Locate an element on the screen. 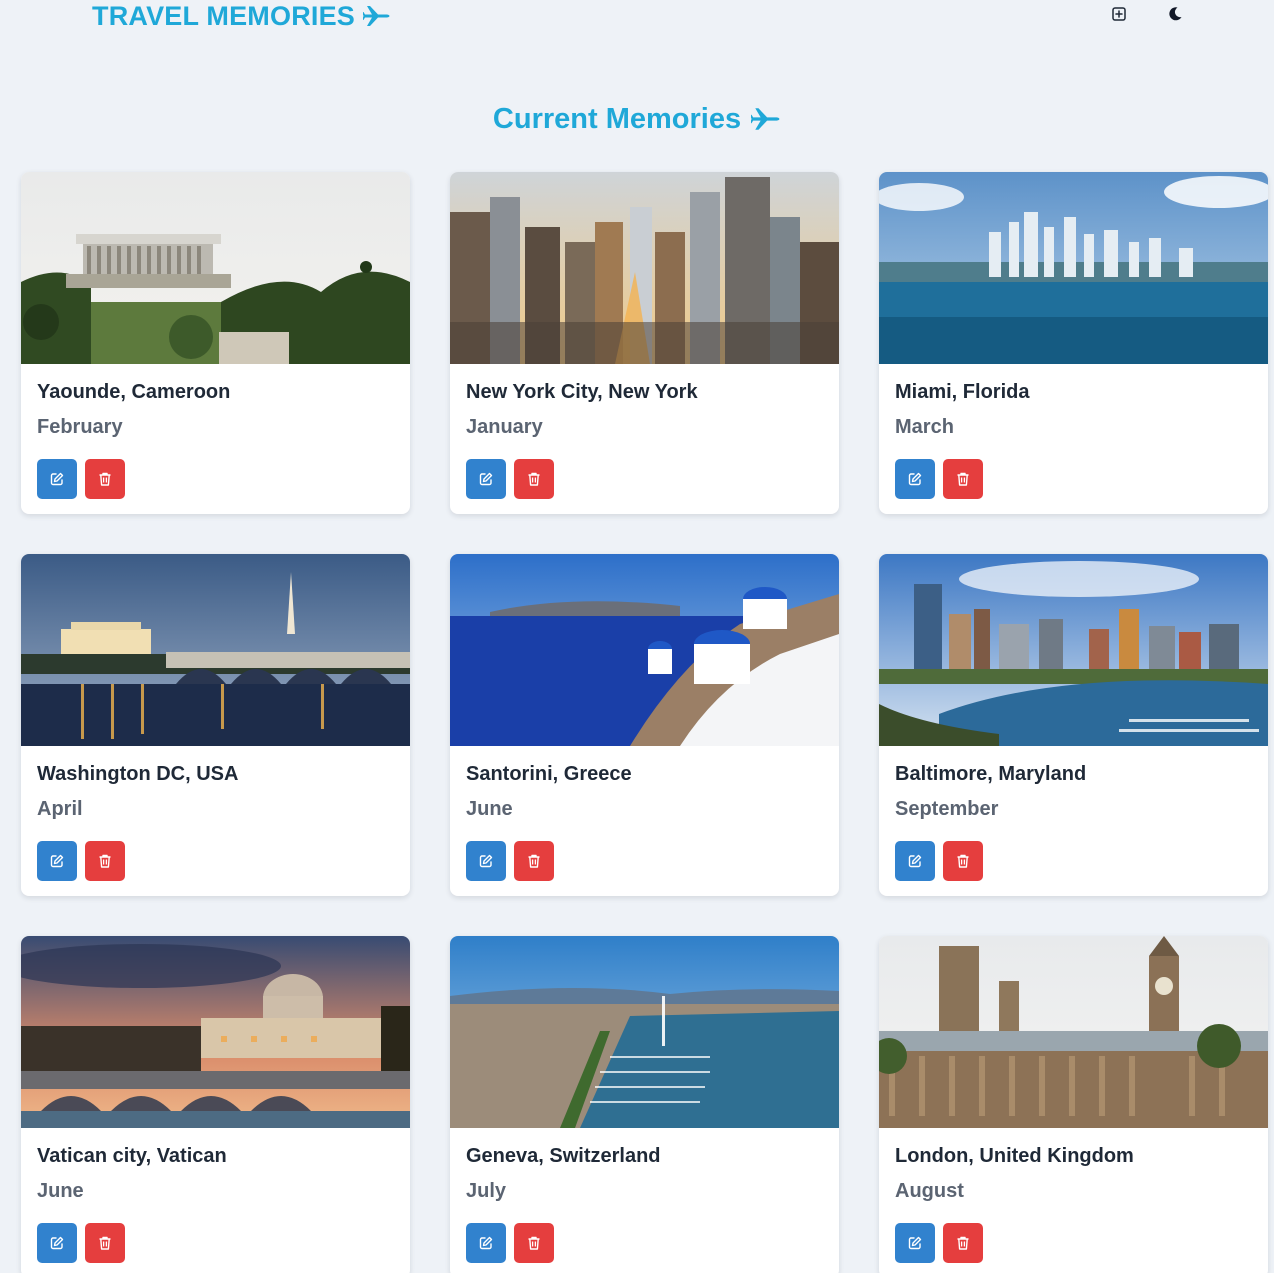 This screenshot has width=1274, height=1273. memory-month: February is located at coordinates (80, 427).